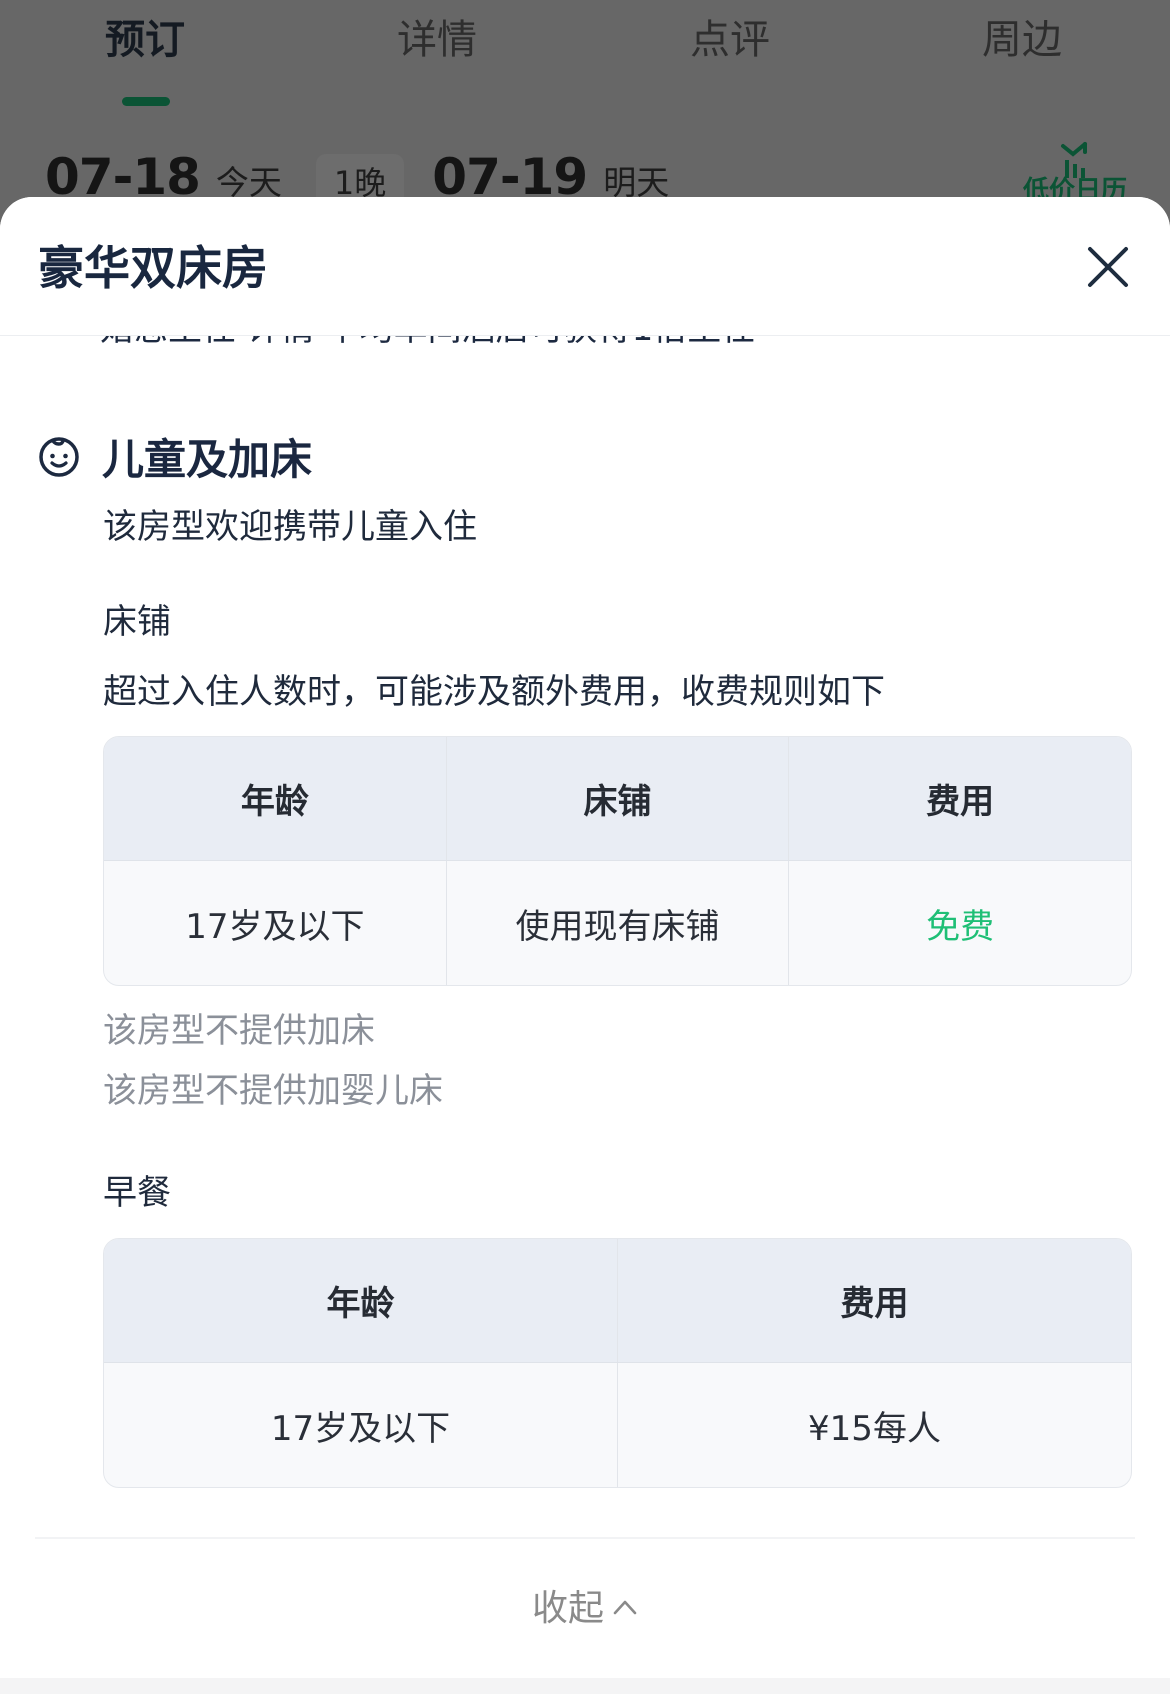 The width and height of the screenshot is (1170, 1694). Describe the element at coordinates (273, 1091) in the screenshot. I see `no-crib-note: 该房型不提供加婴儿床` at that location.